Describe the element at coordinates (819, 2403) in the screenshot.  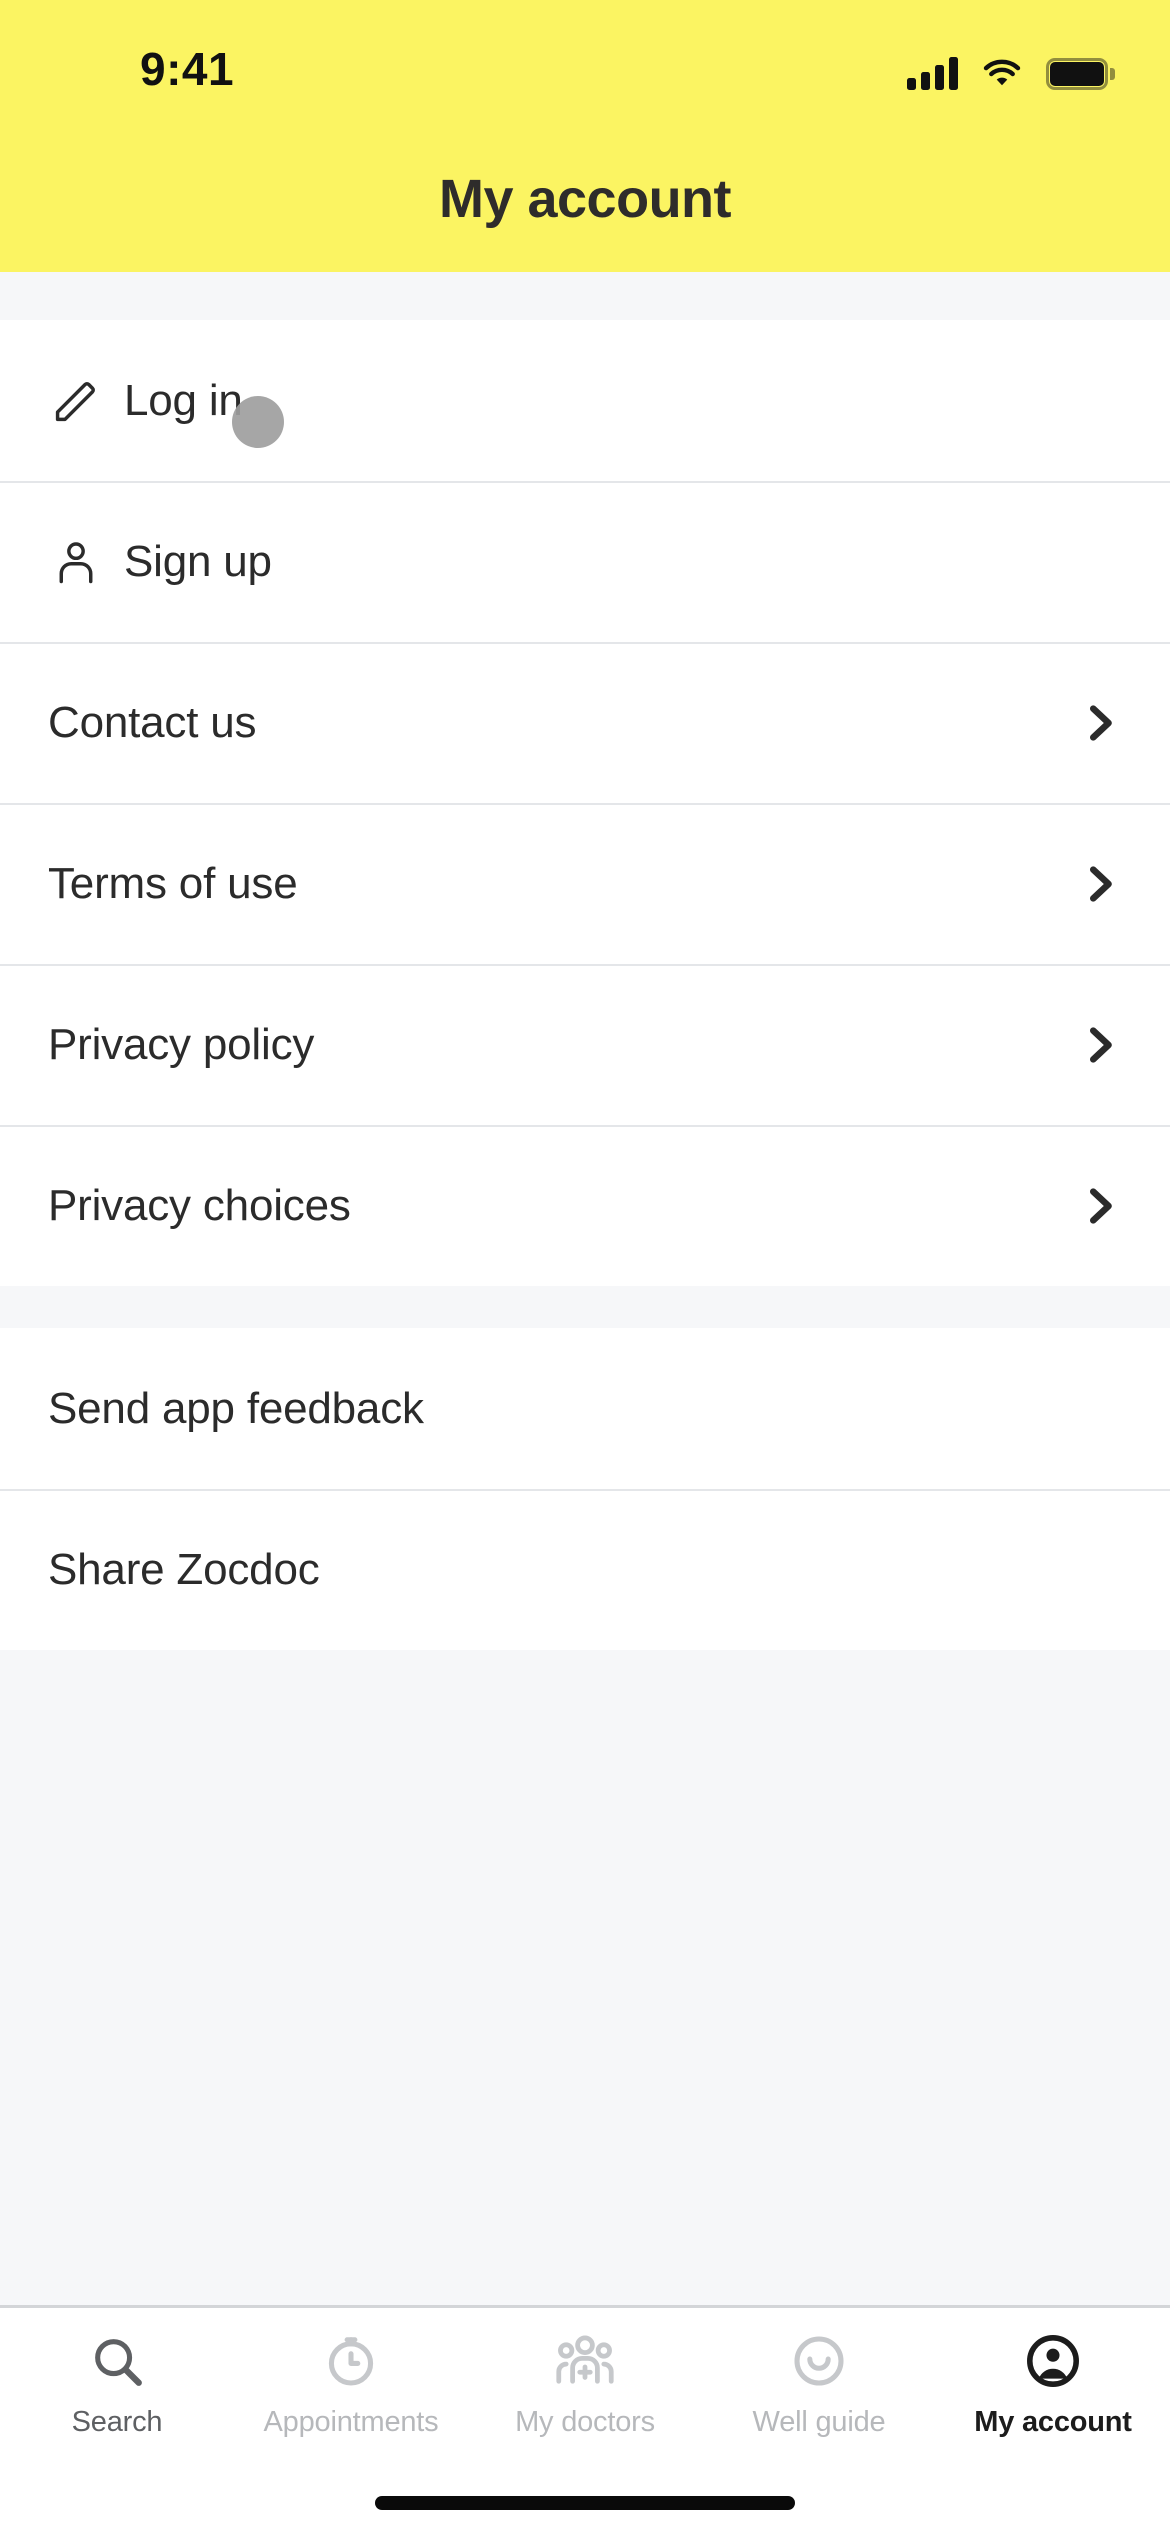
I see `tab-well-guide: Well guide` at that location.